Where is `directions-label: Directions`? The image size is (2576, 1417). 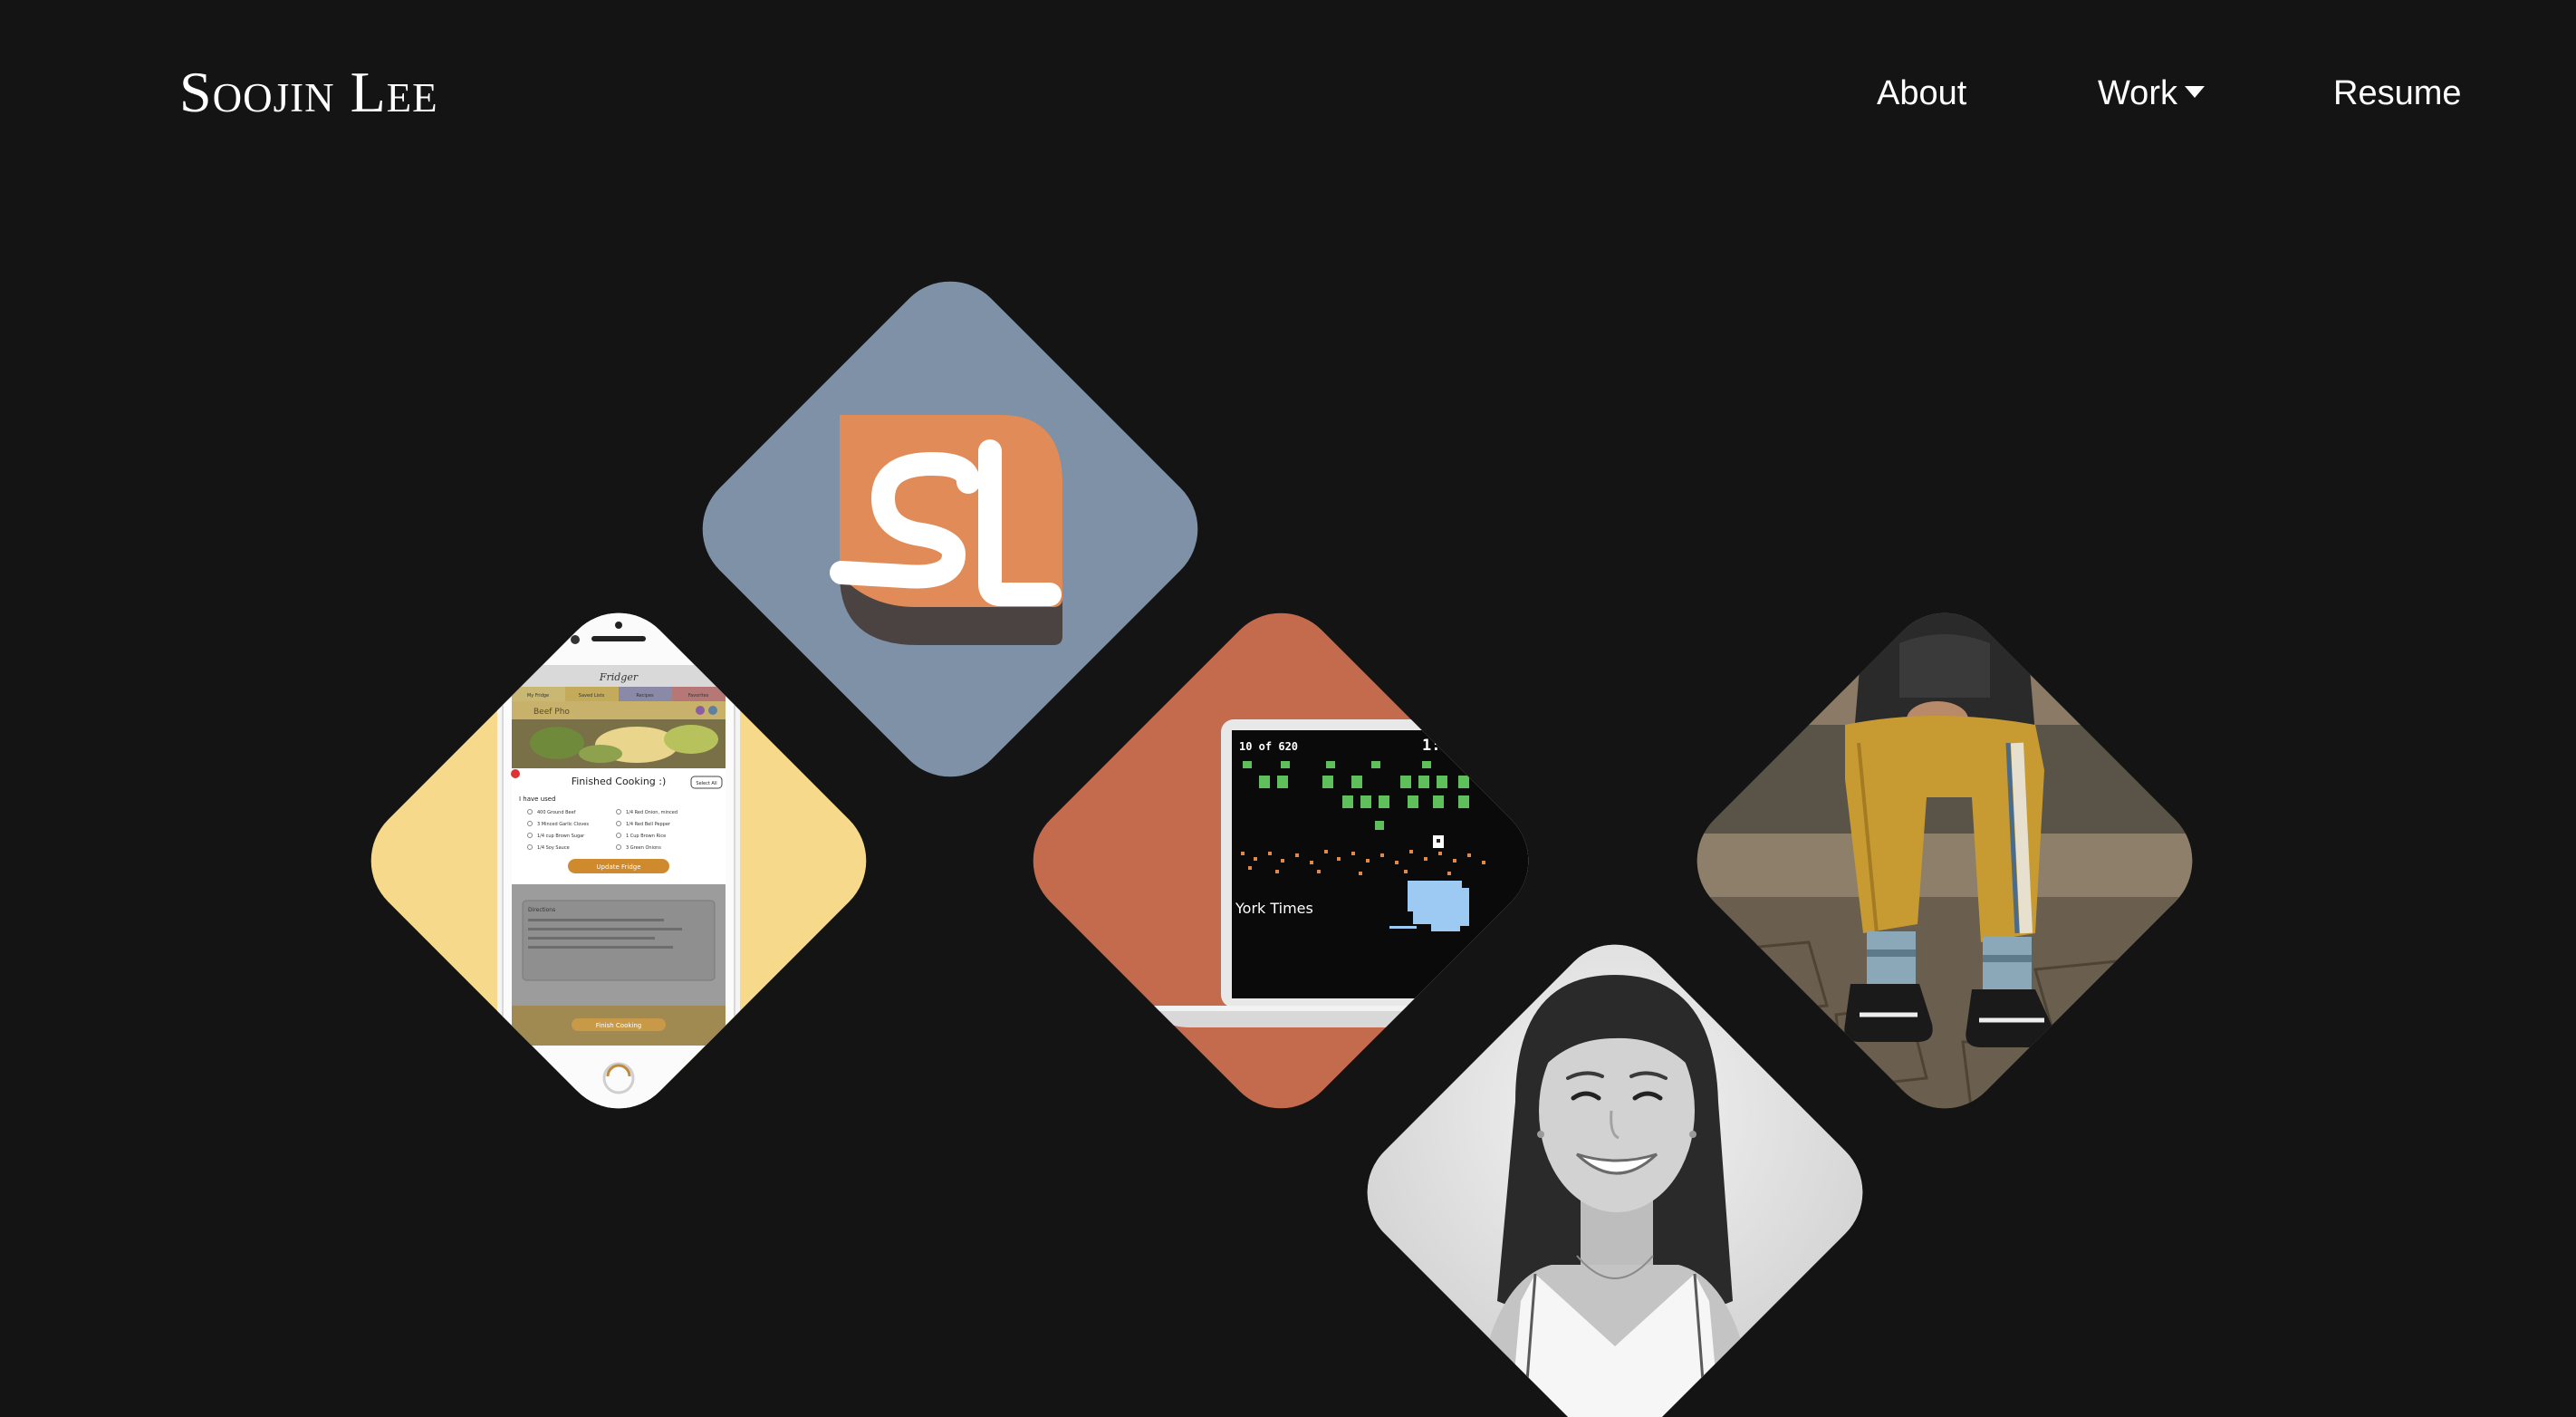 directions-label: Directions is located at coordinates (541, 910).